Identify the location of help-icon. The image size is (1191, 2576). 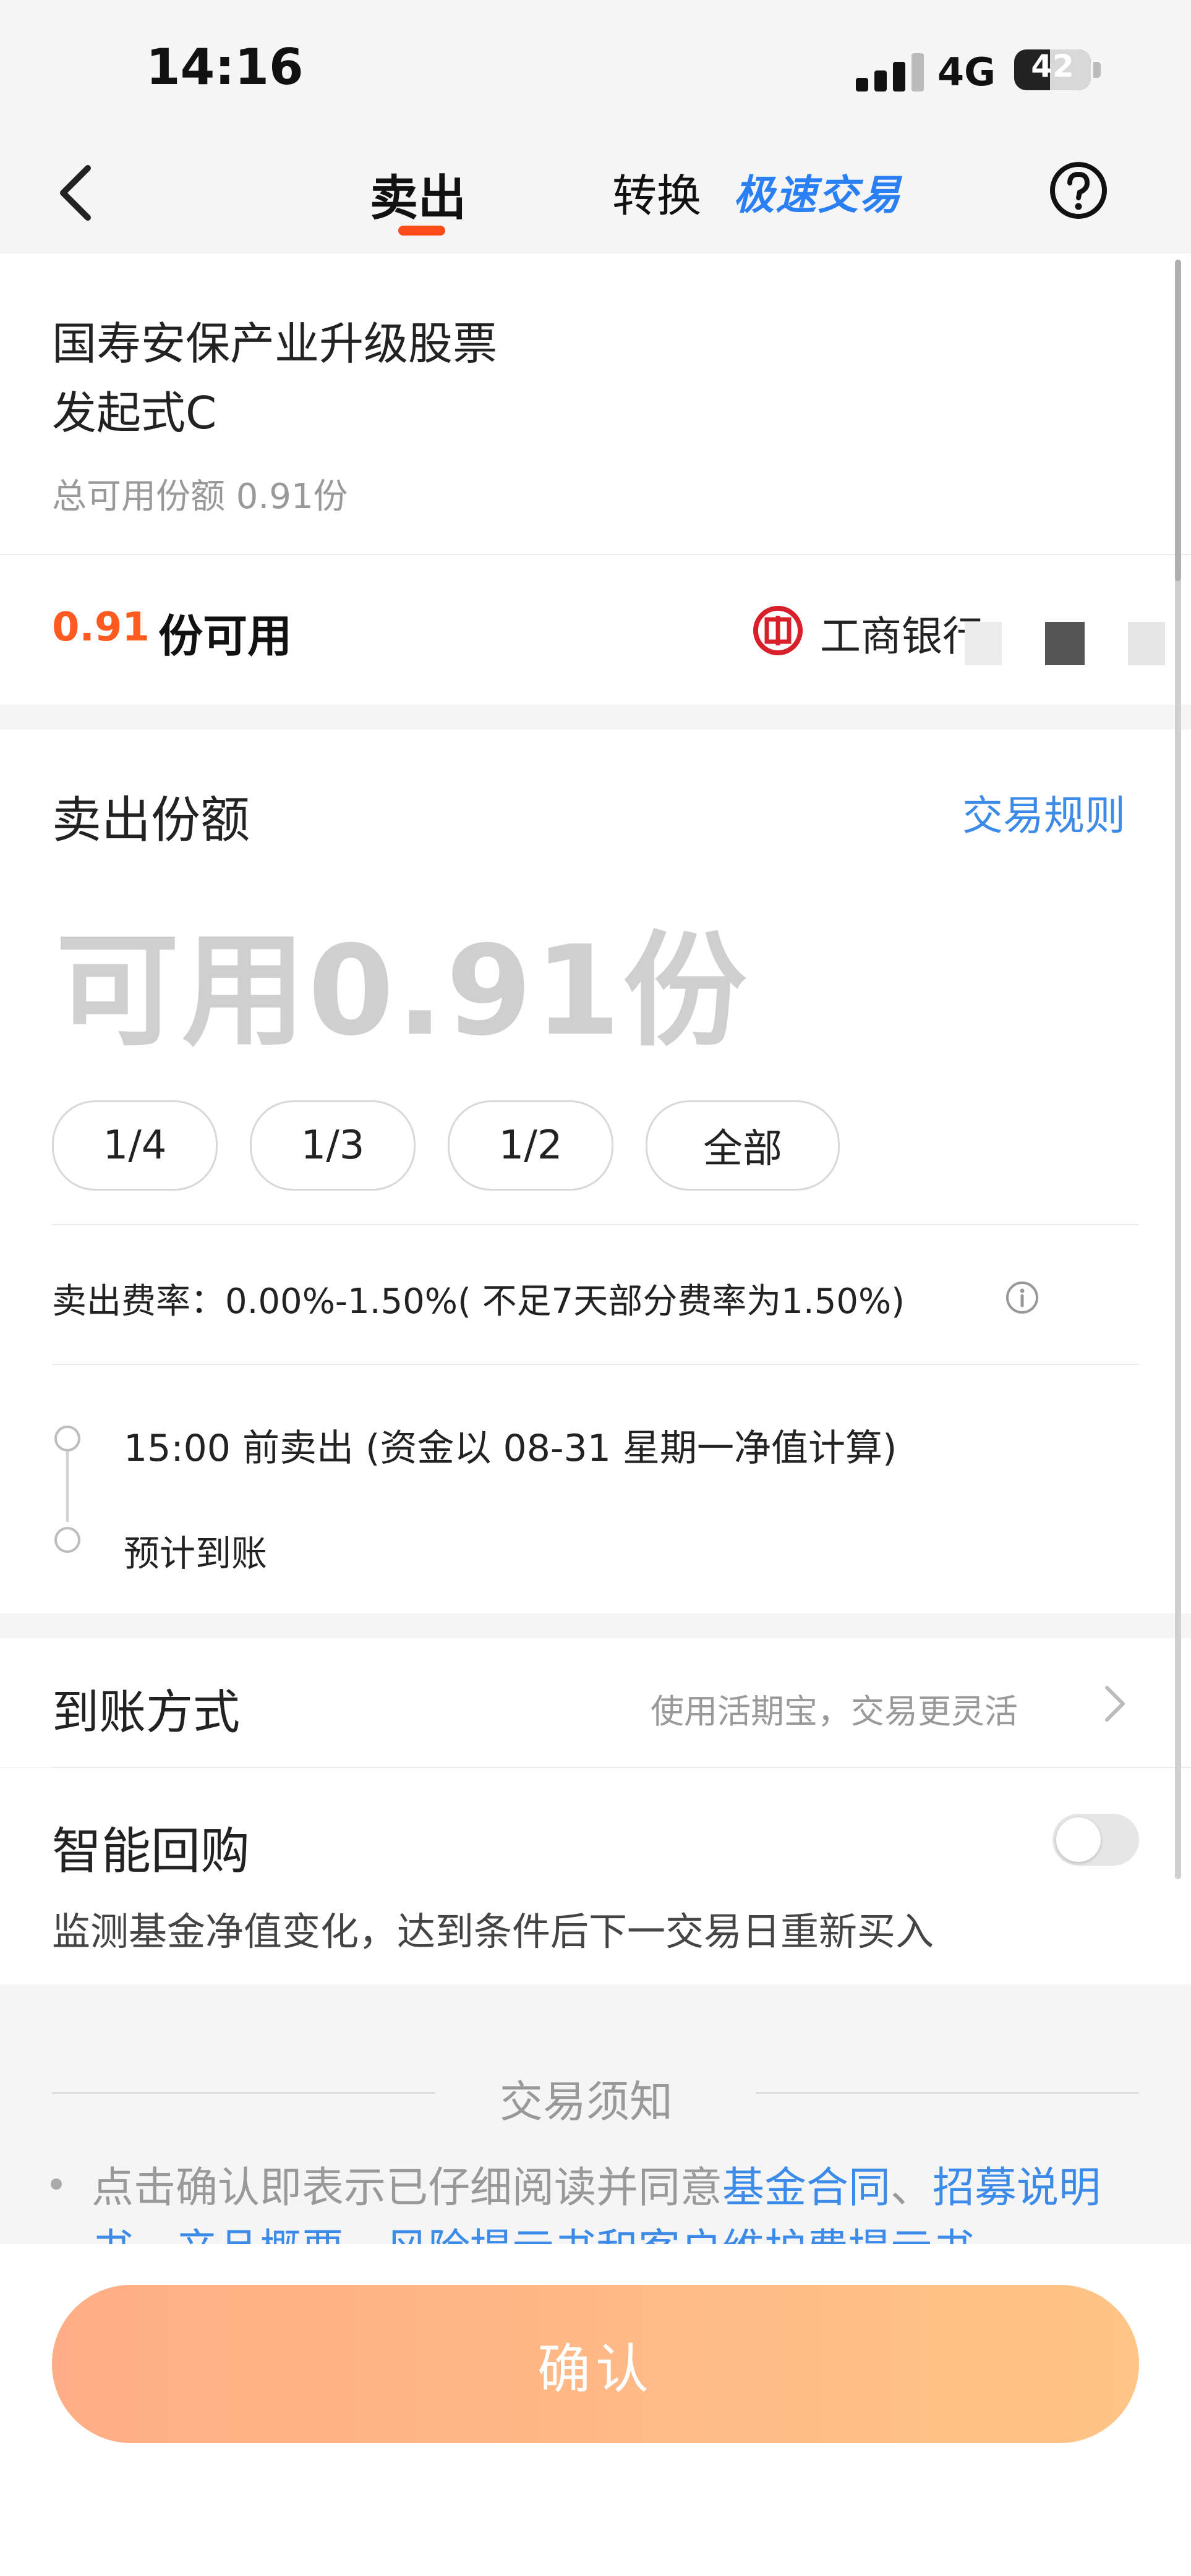
(1078, 190).